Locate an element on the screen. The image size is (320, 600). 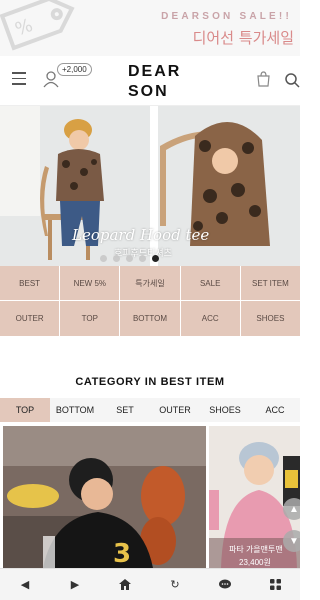
points-badge: +2,000 is located at coordinates (74, 69).